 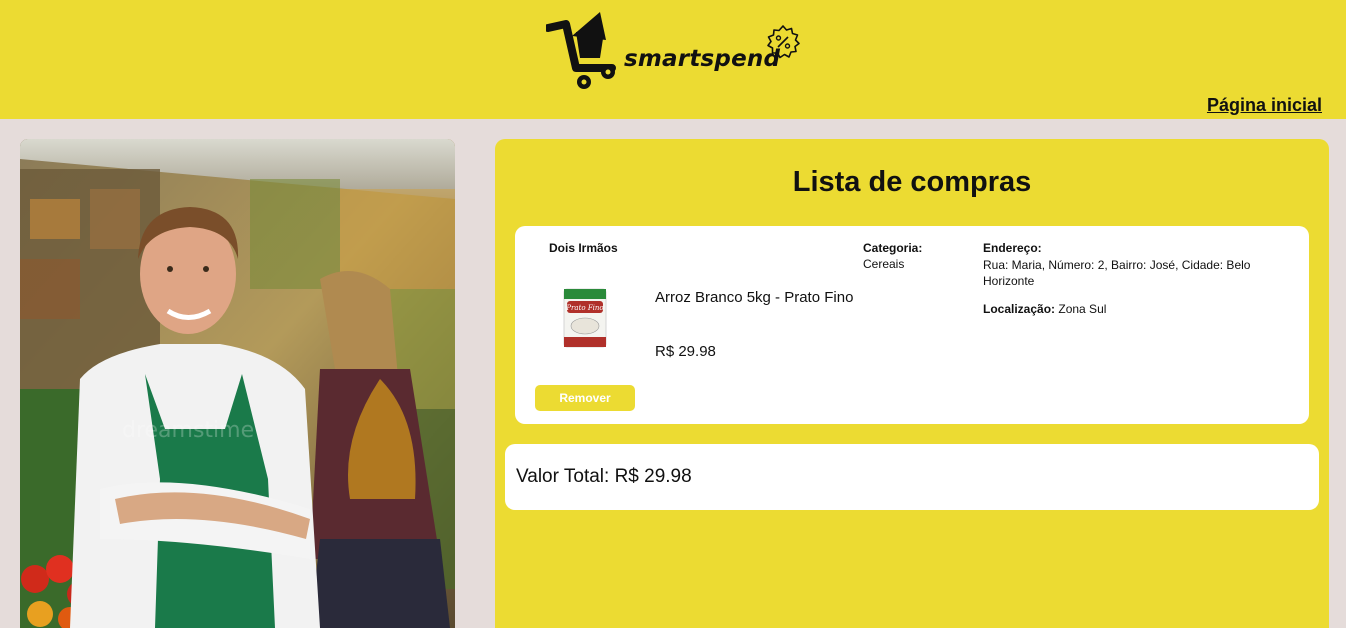 What do you see at coordinates (912, 182) in the screenshot?
I see `page-title: Lista de compras` at bounding box center [912, 182].